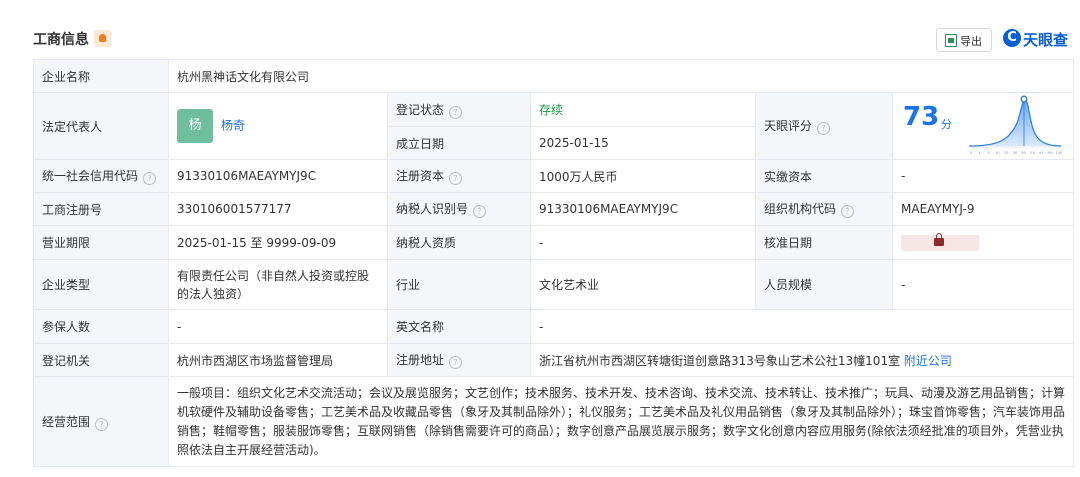  Describe the element at coordinates (101, 242) in the screenshot. I see `business-term-label: 营业期限` at that location.